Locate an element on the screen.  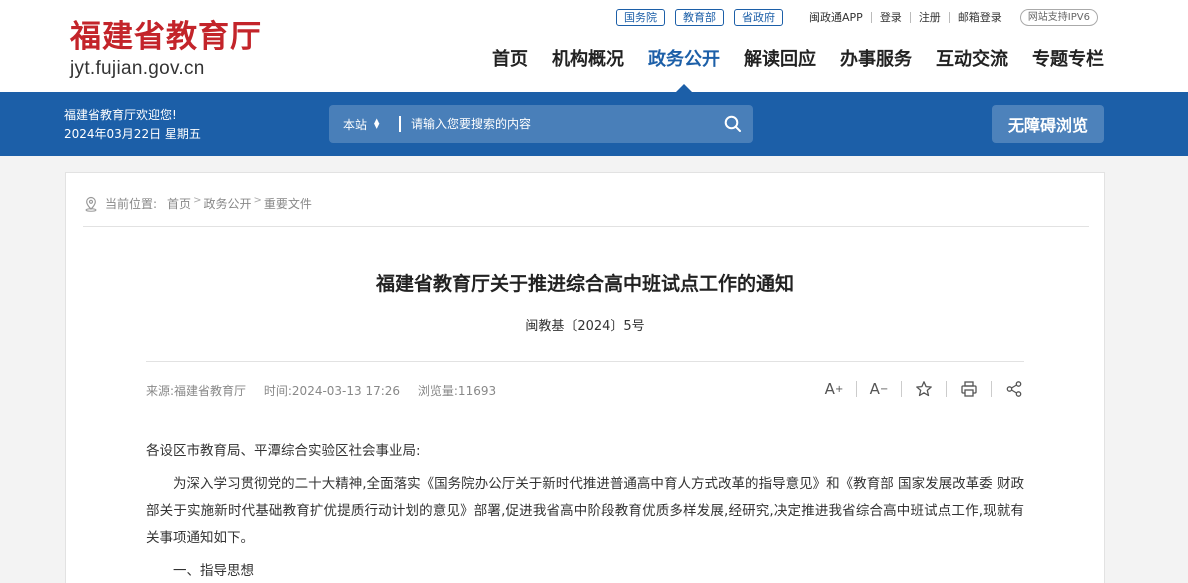
nav-gov-affairs: 政务公开 is located at coordinates (684, 70).